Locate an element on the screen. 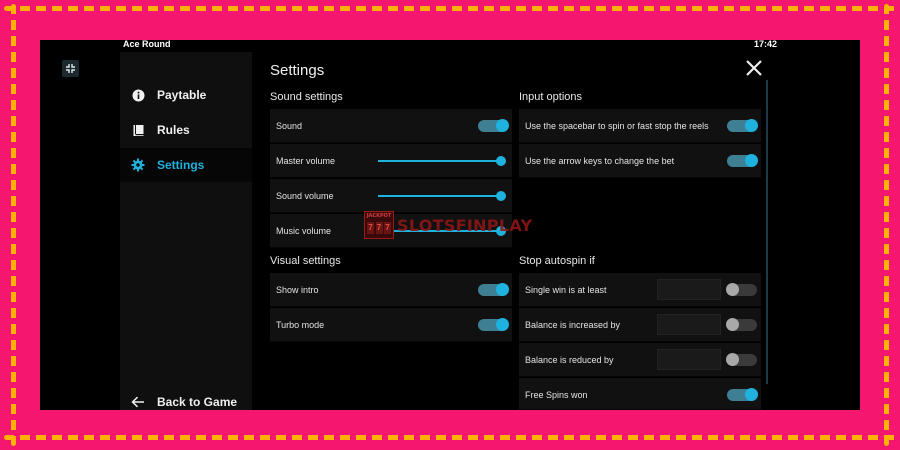 The width and height of the screenshot is (900, 450). spacebar-toggle is located at coordinates (742, 125).